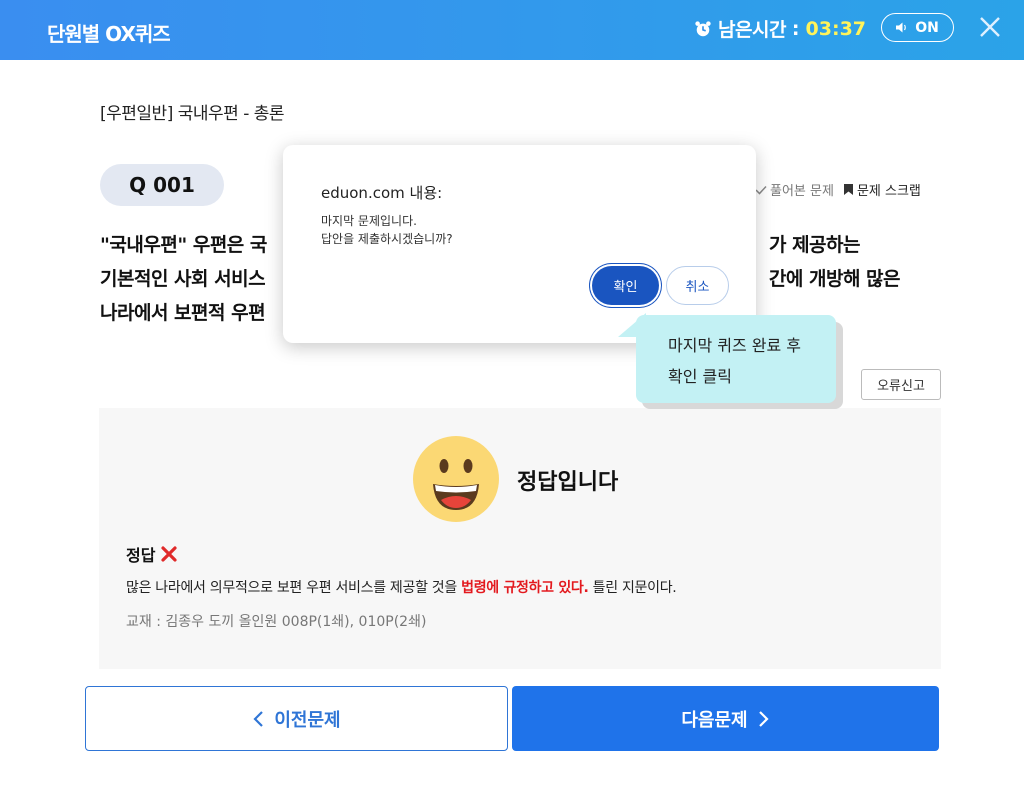  I want to click on answer-label: 정답, so click(152, 554).